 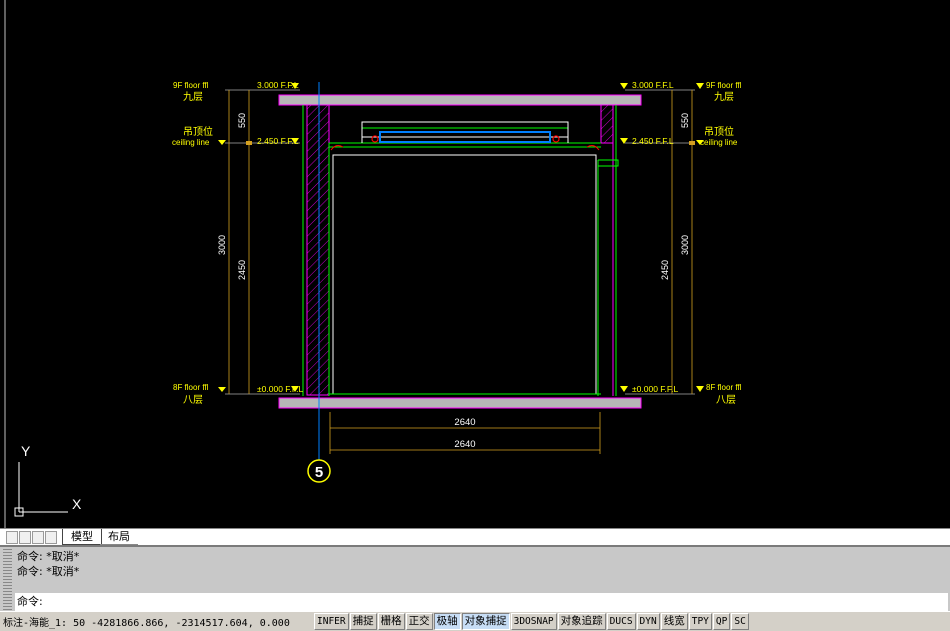 I want to click on command-input: 命令:, so click(x=481, y=602).